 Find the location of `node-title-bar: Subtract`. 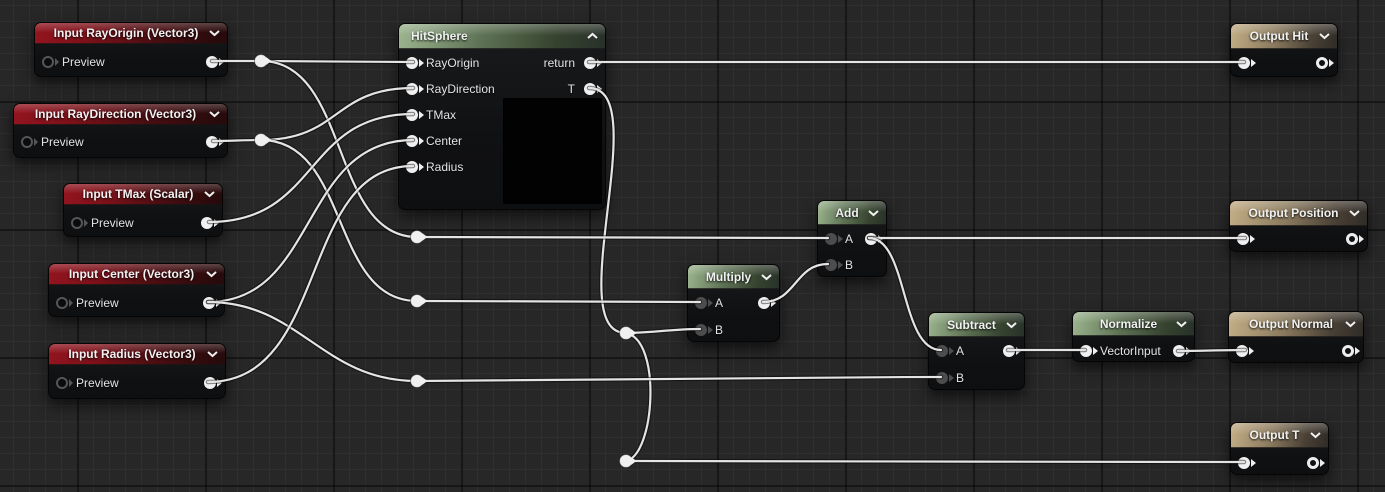

node-title-bar: Subtract is located at coordinates (976, 325).